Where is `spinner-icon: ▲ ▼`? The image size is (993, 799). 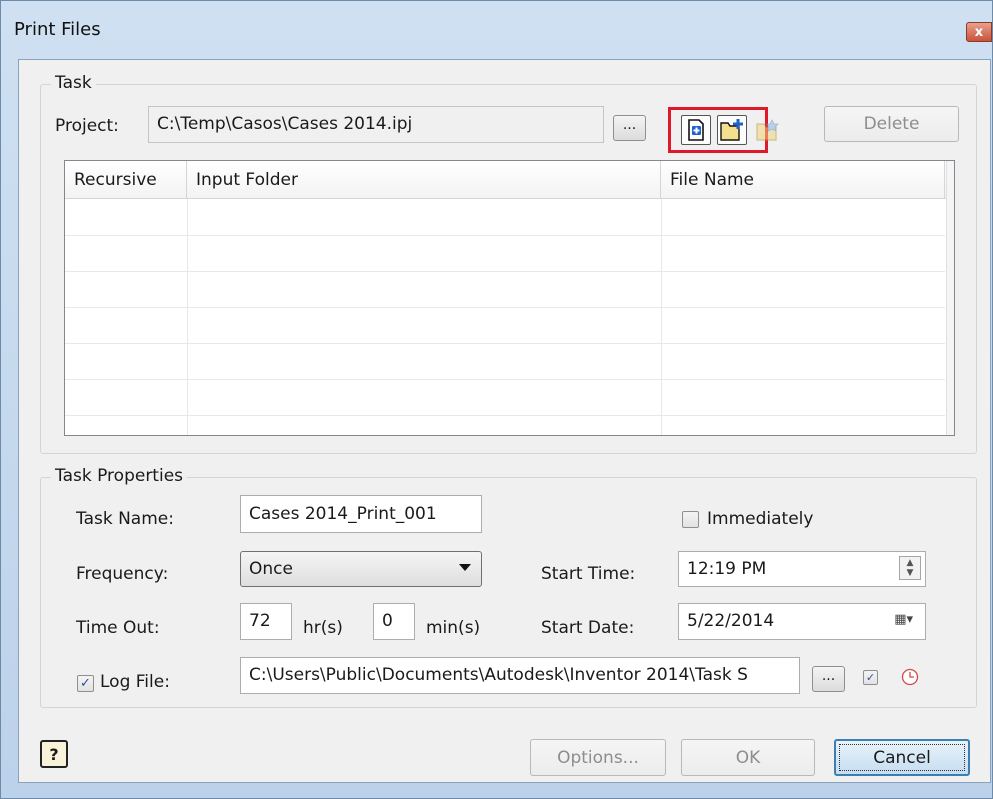 spinner-icon: ▲ ▼ is located at coordinates (910, 568).